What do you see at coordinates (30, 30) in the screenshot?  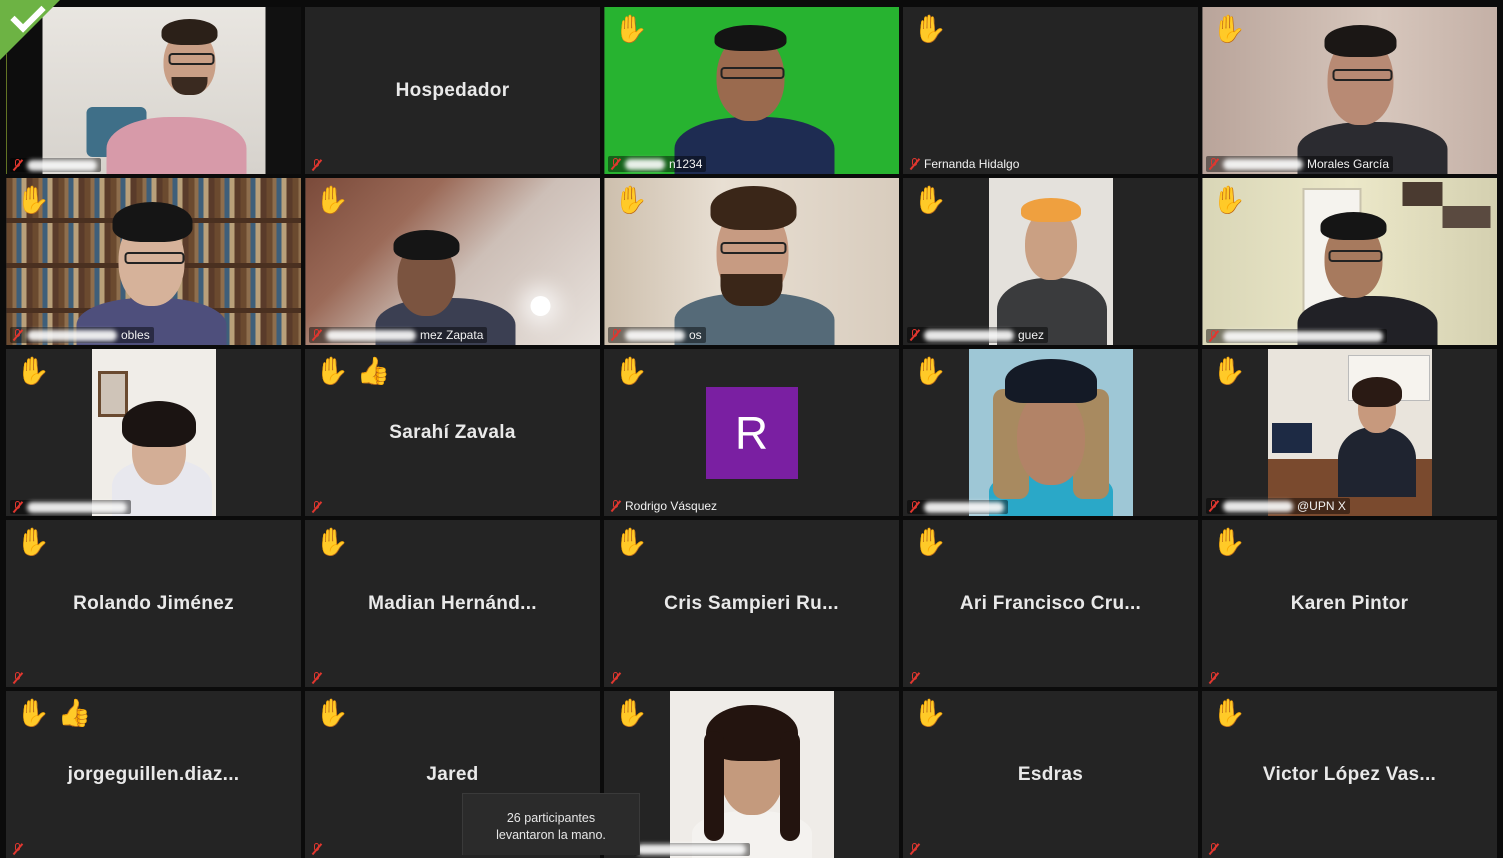 I see `checkmark-badge-icon` at bounding box center [30, 30].